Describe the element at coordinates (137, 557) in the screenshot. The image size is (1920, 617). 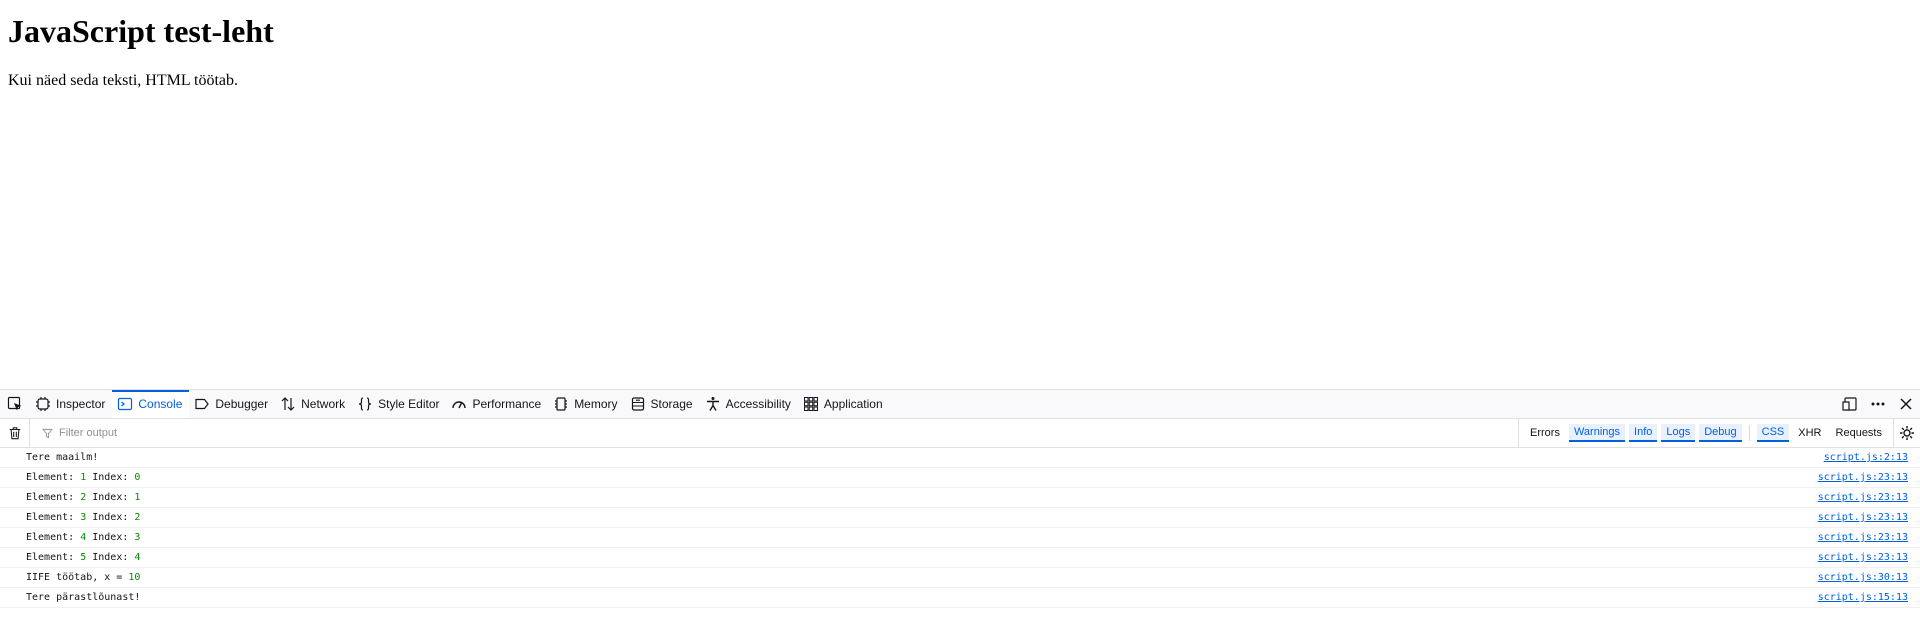
I see `message-number: 4` at that location.